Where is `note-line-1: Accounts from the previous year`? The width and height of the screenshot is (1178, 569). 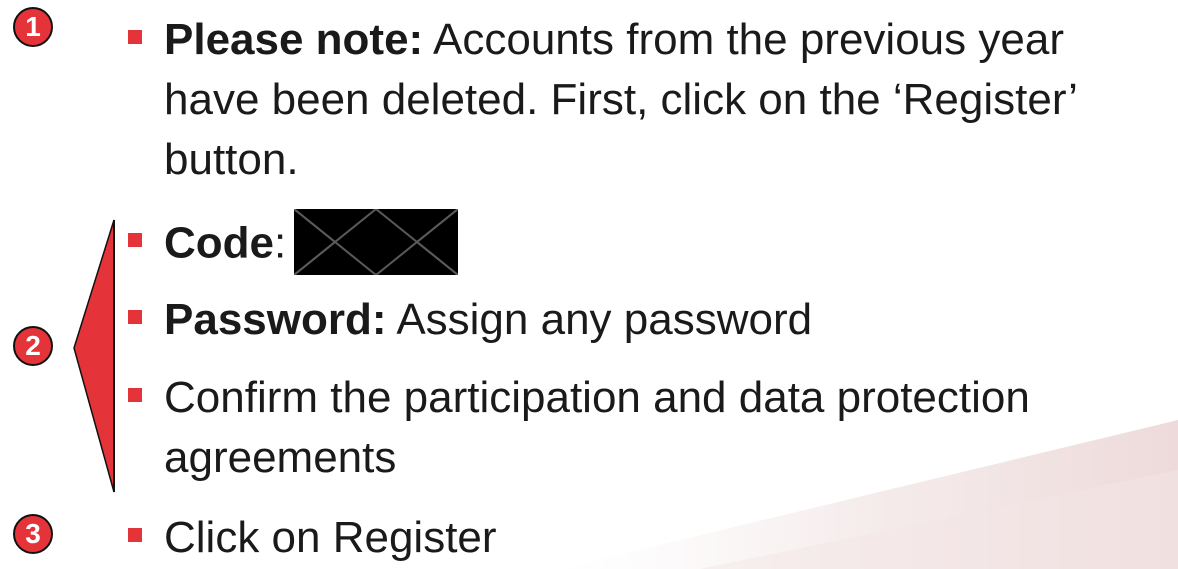 note-line-1: Accounts from the previous year is located at coordinates (743, 39).